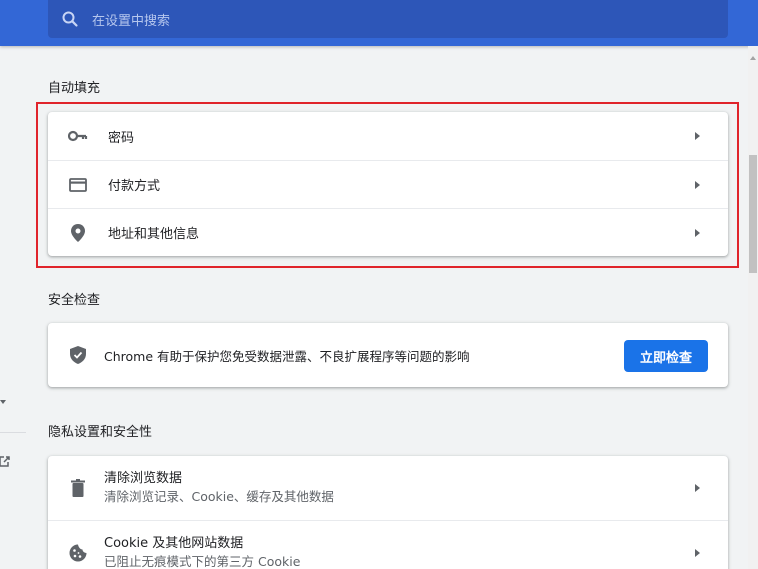 The image size is (758, 569). I want to click on location-pin-icon, so click(78, 233).